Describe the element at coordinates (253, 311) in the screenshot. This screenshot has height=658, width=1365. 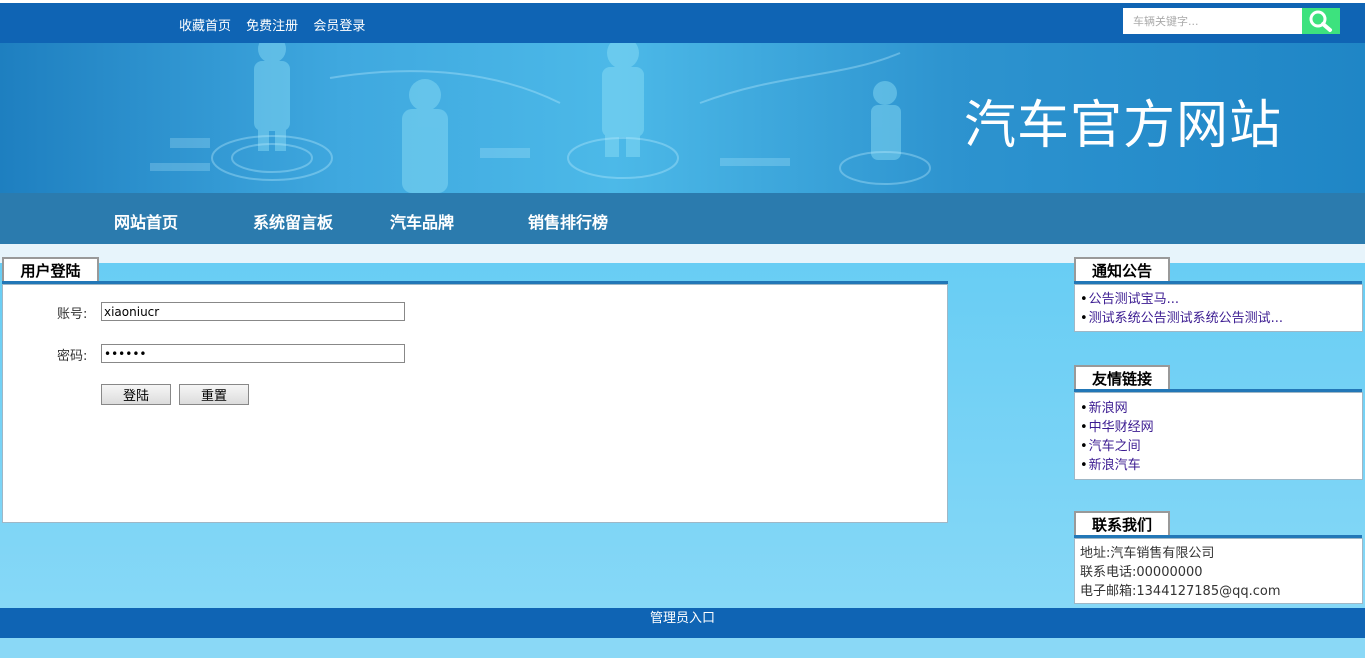
I see `account-input` at that location.